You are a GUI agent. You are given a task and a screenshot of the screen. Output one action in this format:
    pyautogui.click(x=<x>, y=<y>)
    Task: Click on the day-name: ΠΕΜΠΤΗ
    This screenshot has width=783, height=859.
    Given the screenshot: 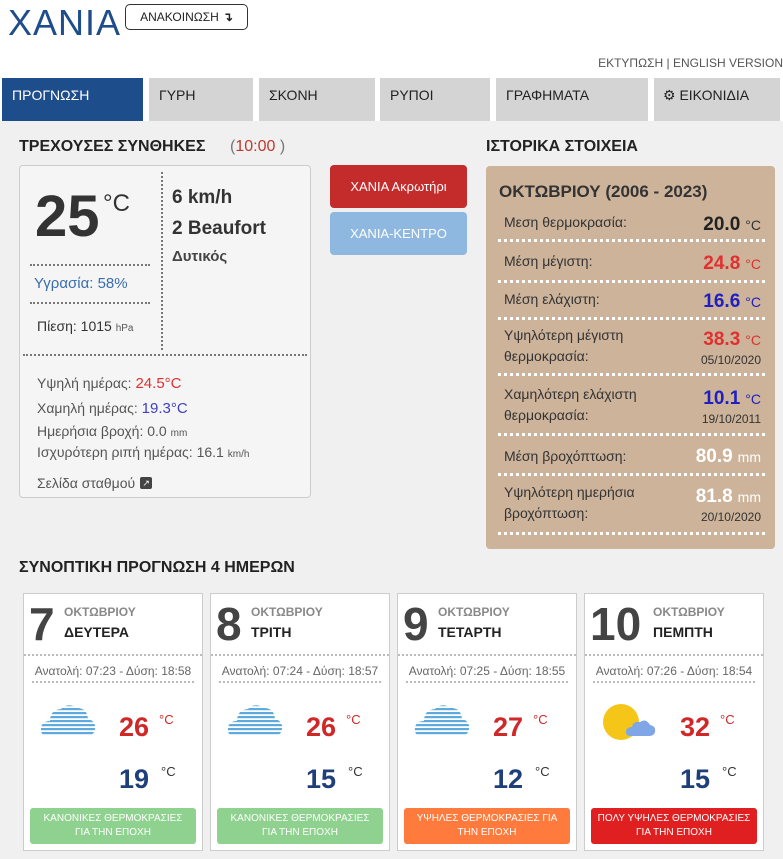 What is the action you would take?
    pyautogui.click(x=683, y=632)
    